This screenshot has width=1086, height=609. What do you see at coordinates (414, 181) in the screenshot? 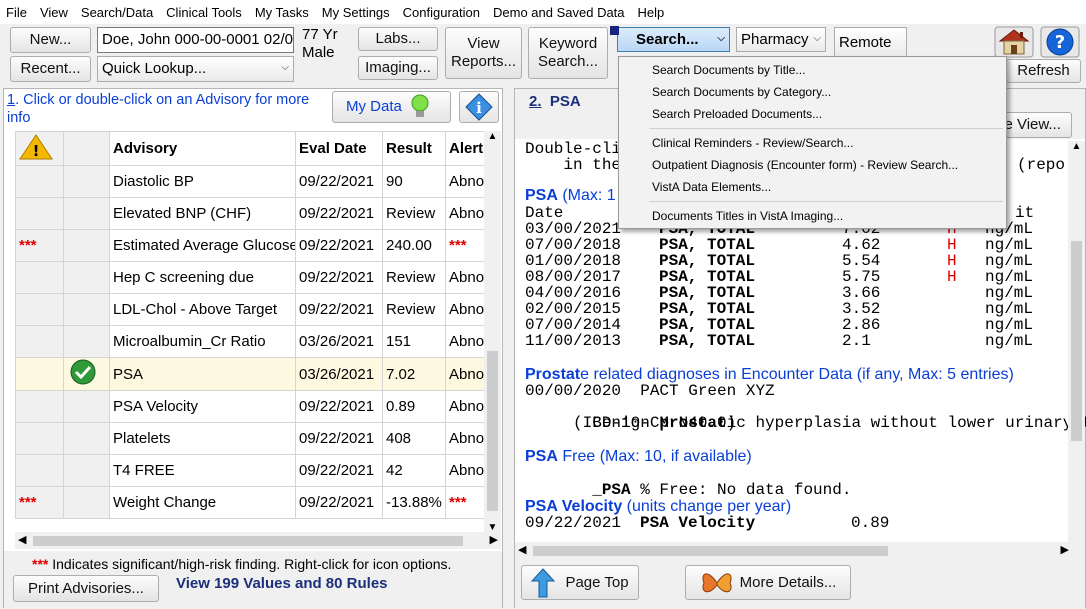
I see `row-result: 90` at bounding box center [414, 181].